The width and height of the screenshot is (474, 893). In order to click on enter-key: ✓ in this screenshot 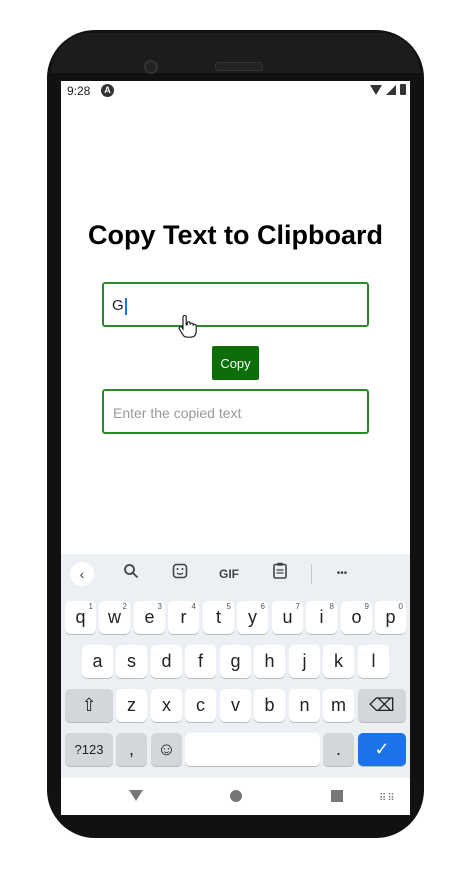, I will do `click(382, 749)`.